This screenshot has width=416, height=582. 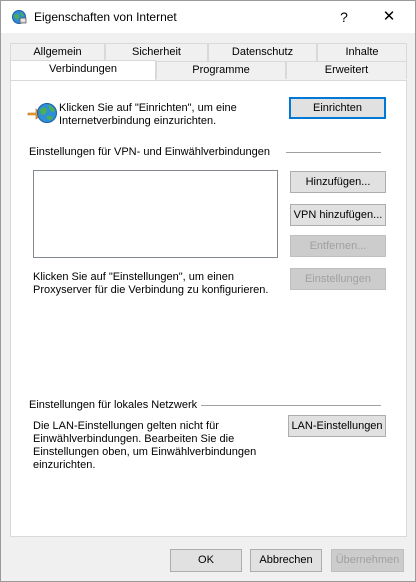 I want to click on connections-listbox, so click(x=155, y=214).